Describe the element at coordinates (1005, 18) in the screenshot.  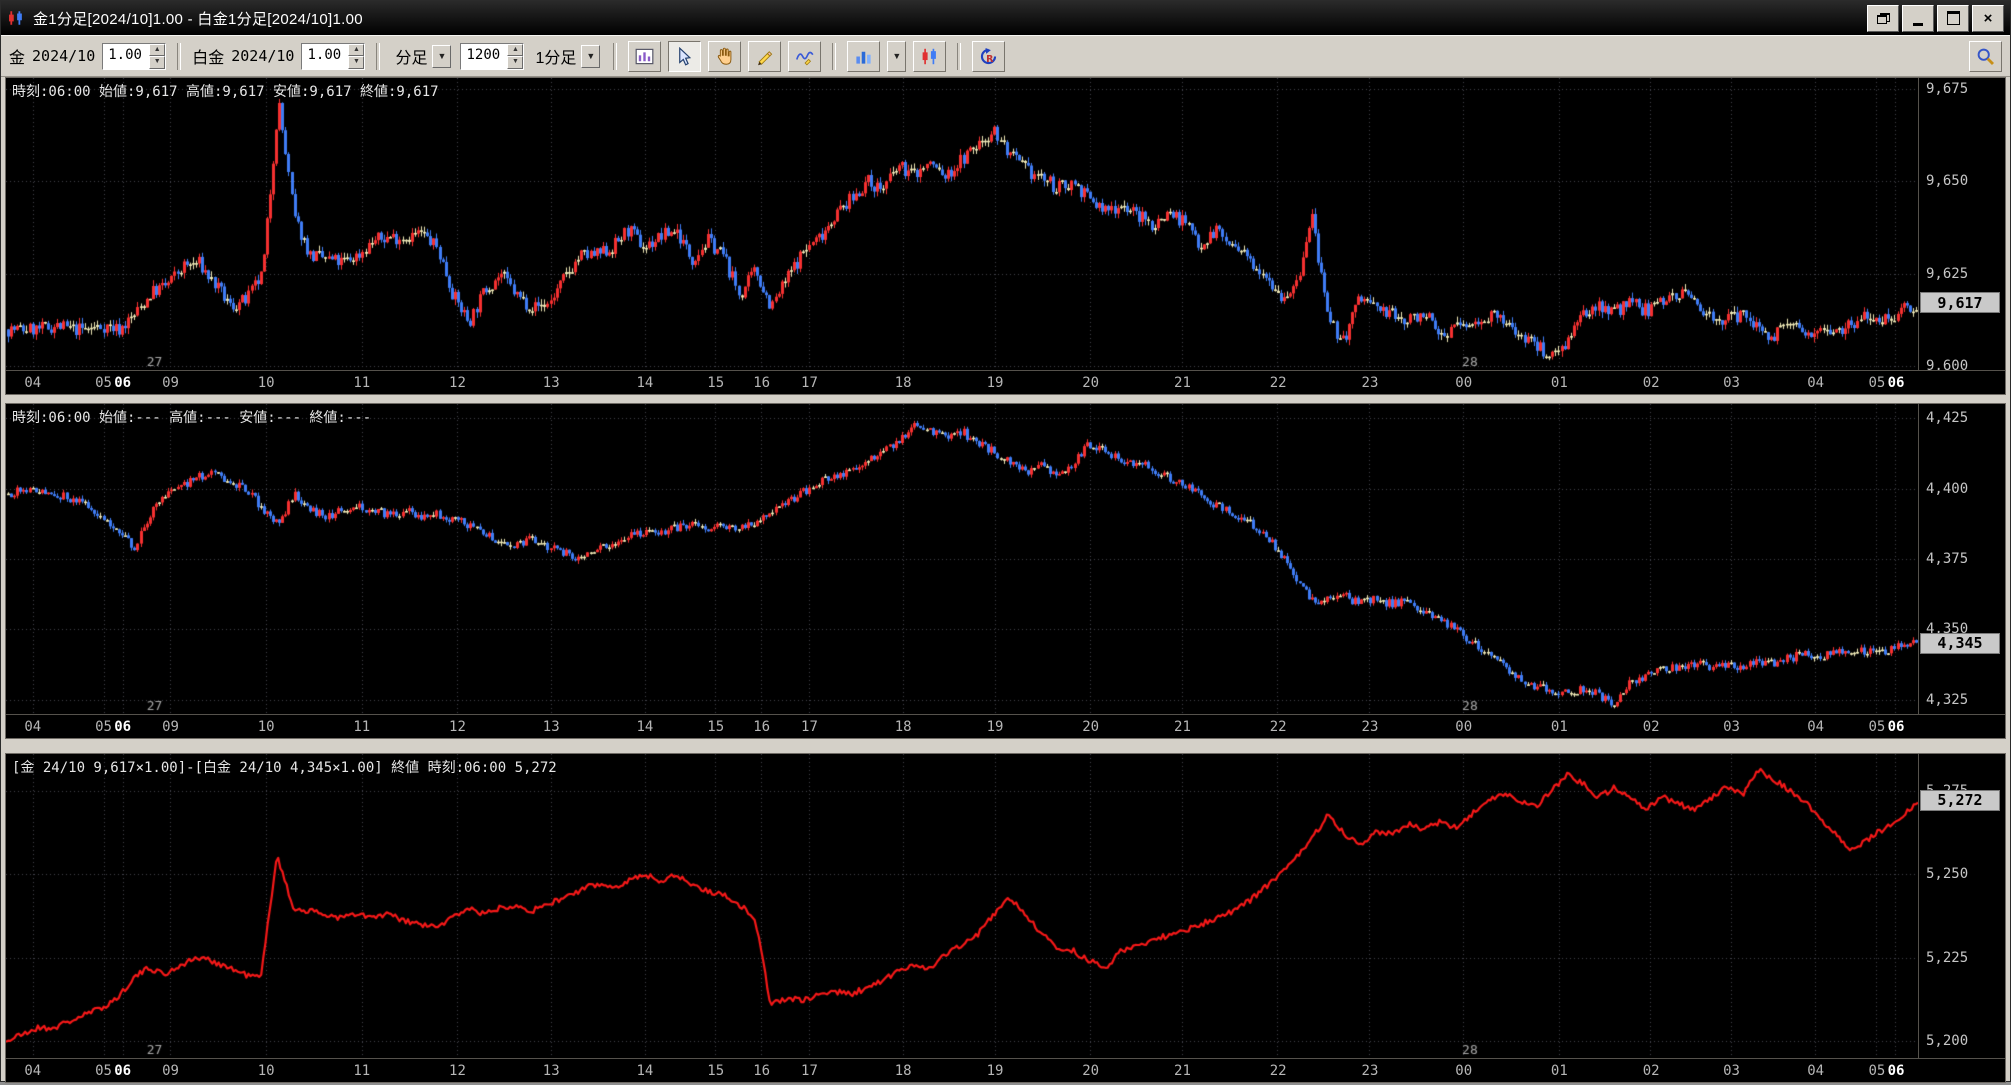
I see `title-bar: 金1分足[2024/10]1.00 - 白金1分足[2024/10]1.00 ×` at that location.